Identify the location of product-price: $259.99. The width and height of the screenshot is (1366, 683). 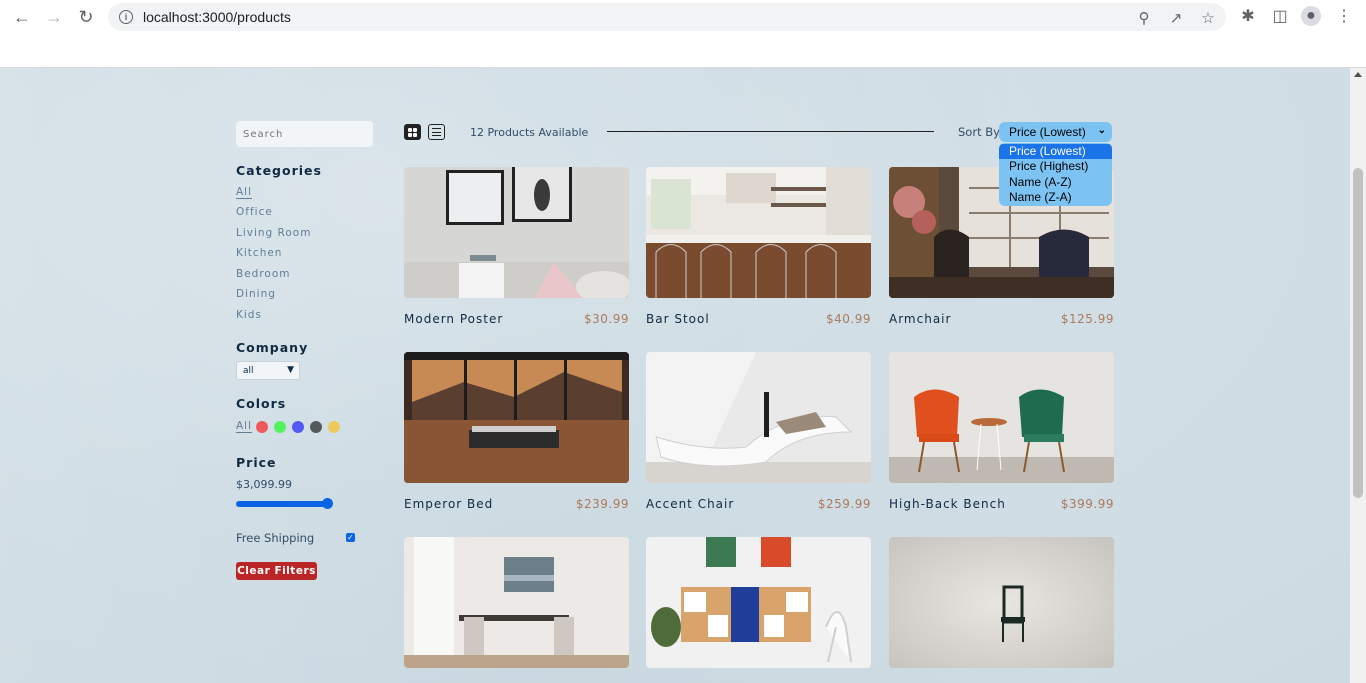
(844, 504).